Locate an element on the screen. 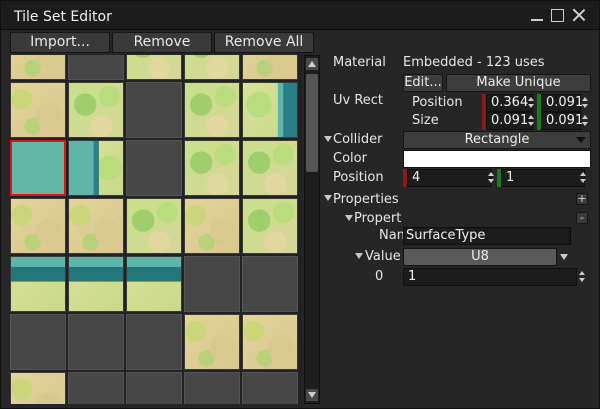 This screenshot has height=409, width=600. property-label: Propert is located at coordinates (378, 218).